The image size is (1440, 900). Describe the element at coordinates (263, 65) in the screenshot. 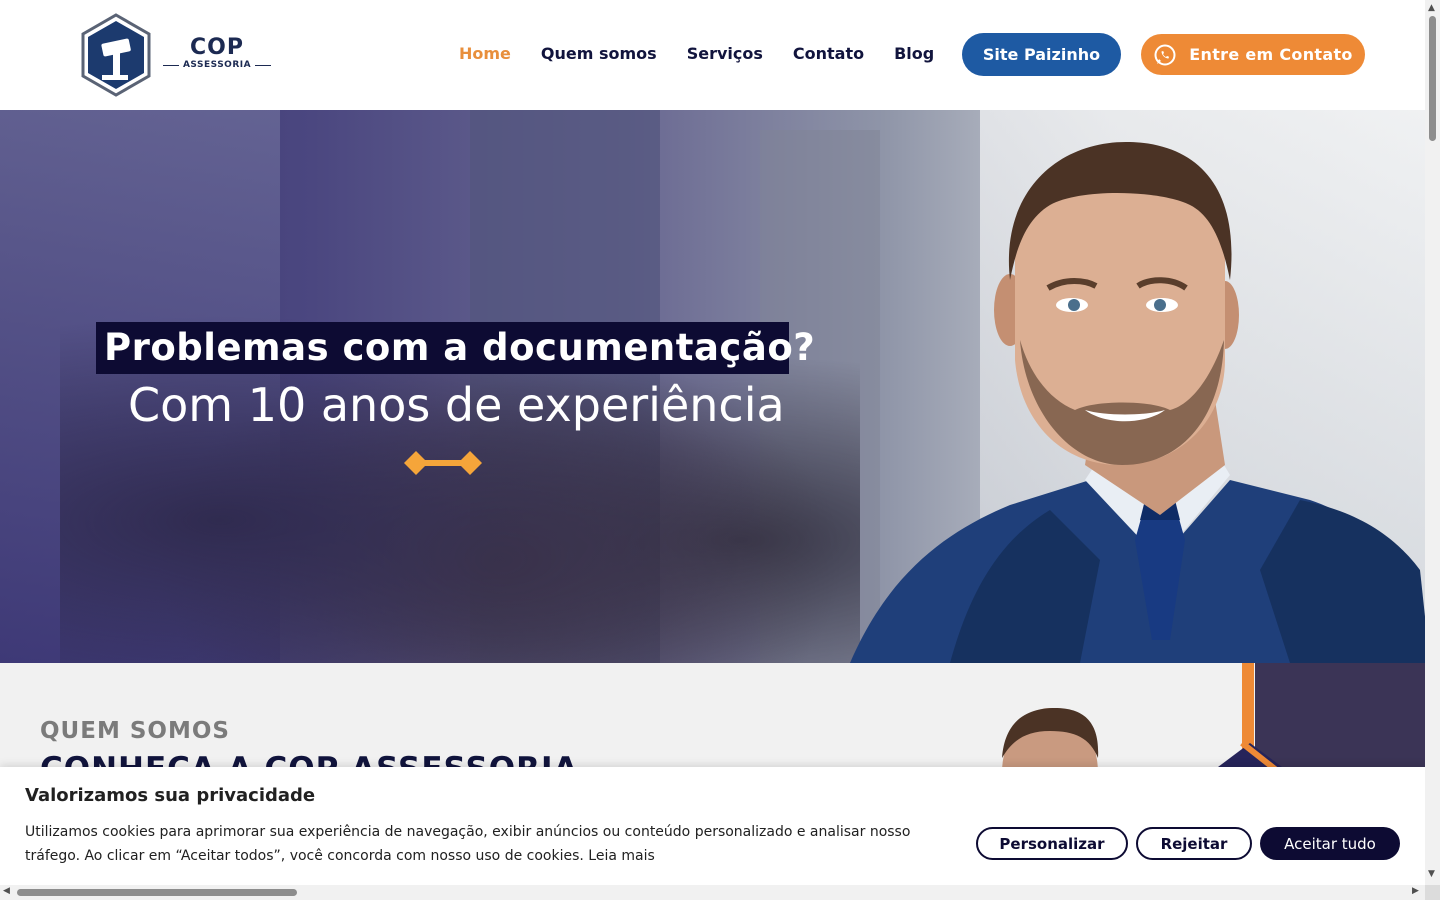

I see `logo-rule-right` at that location.